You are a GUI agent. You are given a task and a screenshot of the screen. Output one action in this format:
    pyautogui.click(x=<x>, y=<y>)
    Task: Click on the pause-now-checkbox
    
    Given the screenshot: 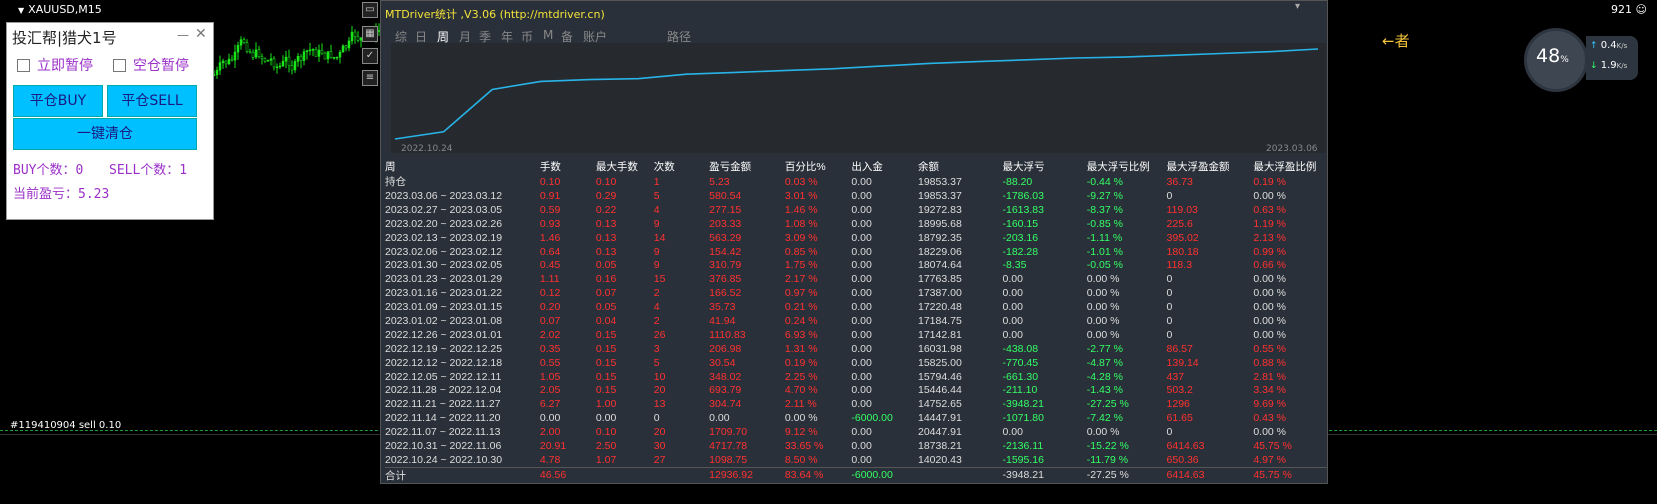 What is the action you would take?
    pyautogui.click(x=23, y=65)
    